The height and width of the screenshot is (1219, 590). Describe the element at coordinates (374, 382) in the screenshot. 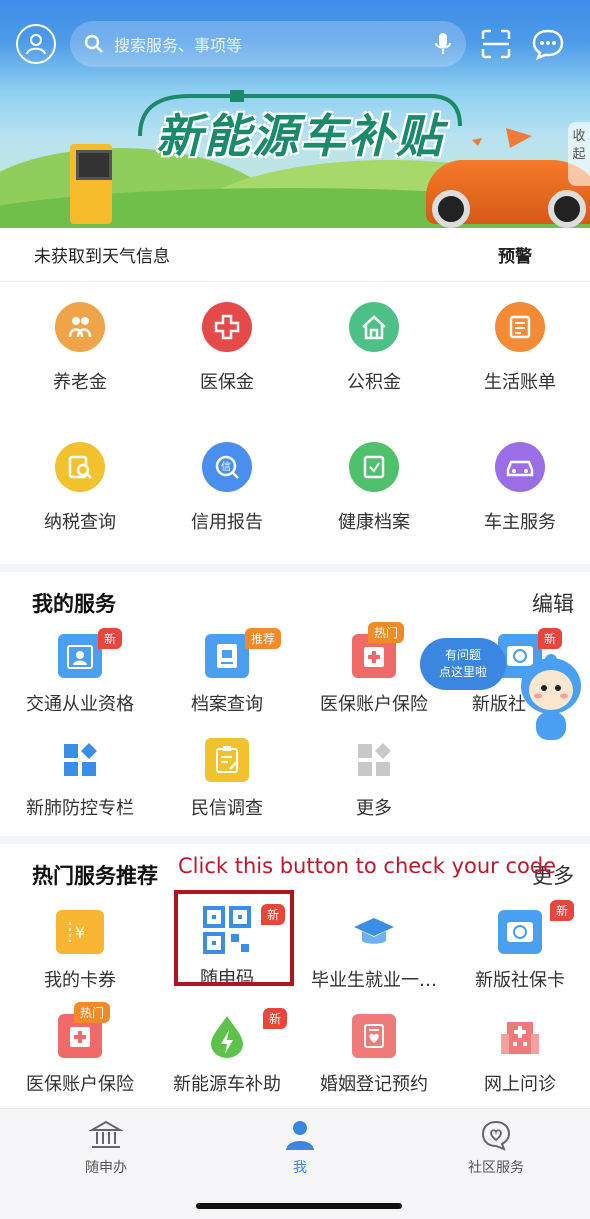

I see `grid-label: 公积金` at that location.